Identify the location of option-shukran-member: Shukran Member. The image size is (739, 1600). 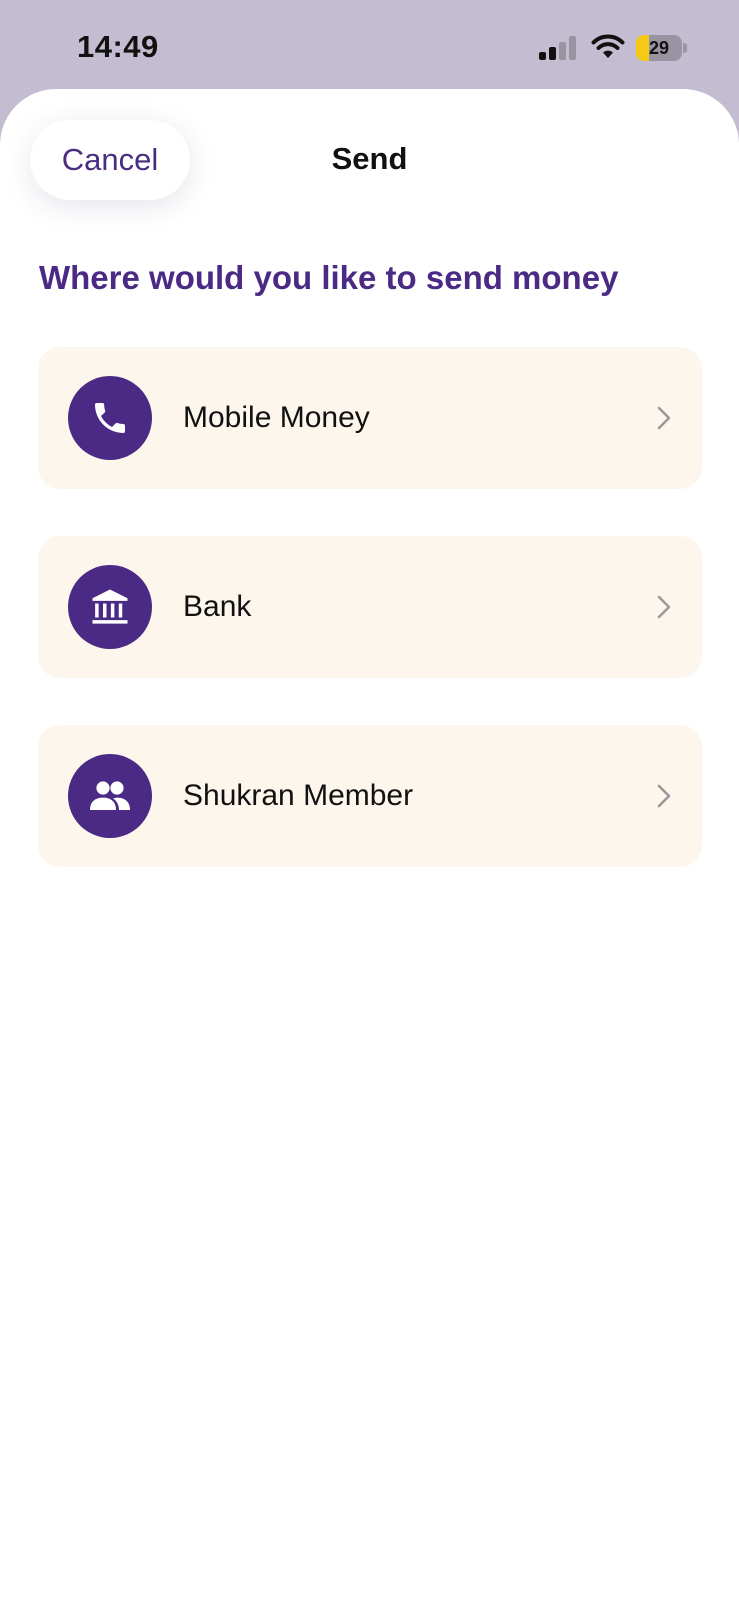
(370, 796).